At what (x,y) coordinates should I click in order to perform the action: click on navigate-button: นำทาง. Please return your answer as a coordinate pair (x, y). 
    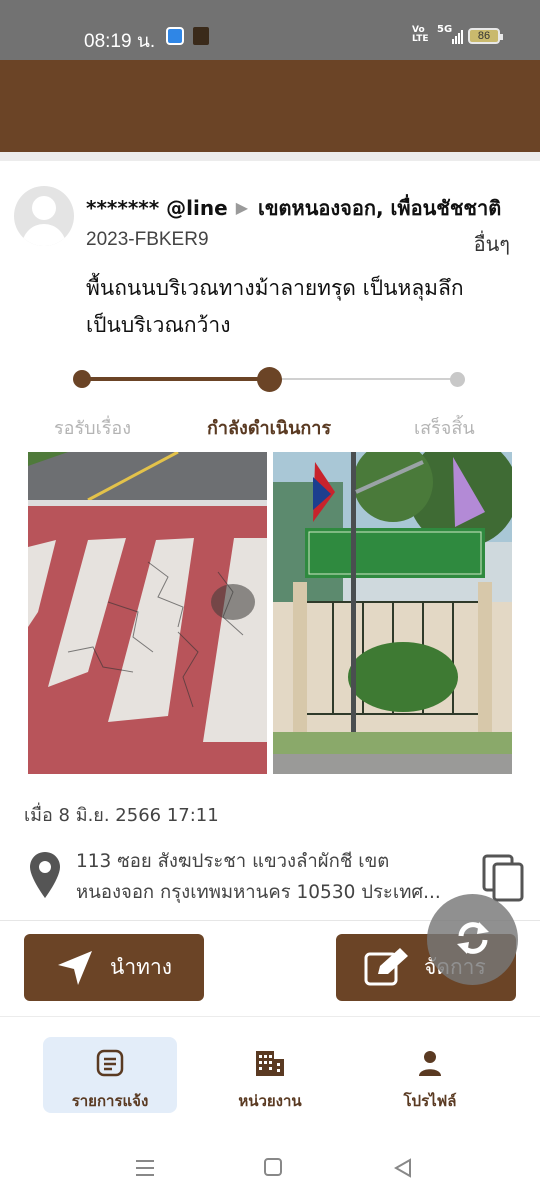
    Looking at the image, I should click on (114, 967).